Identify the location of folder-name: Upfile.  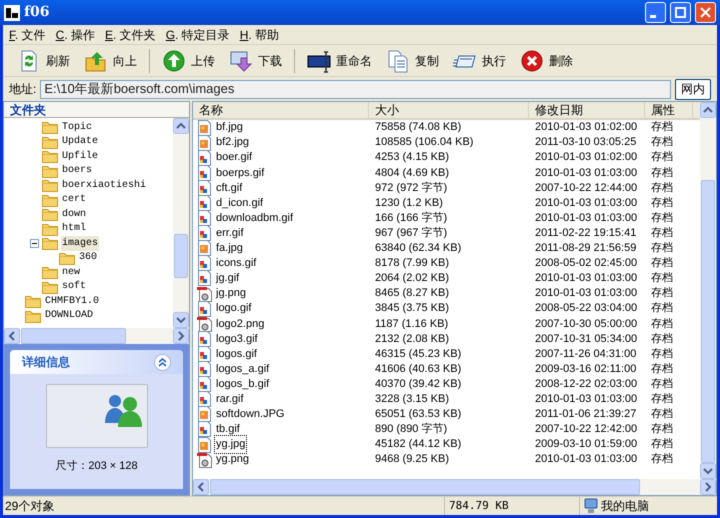
(80, 156).